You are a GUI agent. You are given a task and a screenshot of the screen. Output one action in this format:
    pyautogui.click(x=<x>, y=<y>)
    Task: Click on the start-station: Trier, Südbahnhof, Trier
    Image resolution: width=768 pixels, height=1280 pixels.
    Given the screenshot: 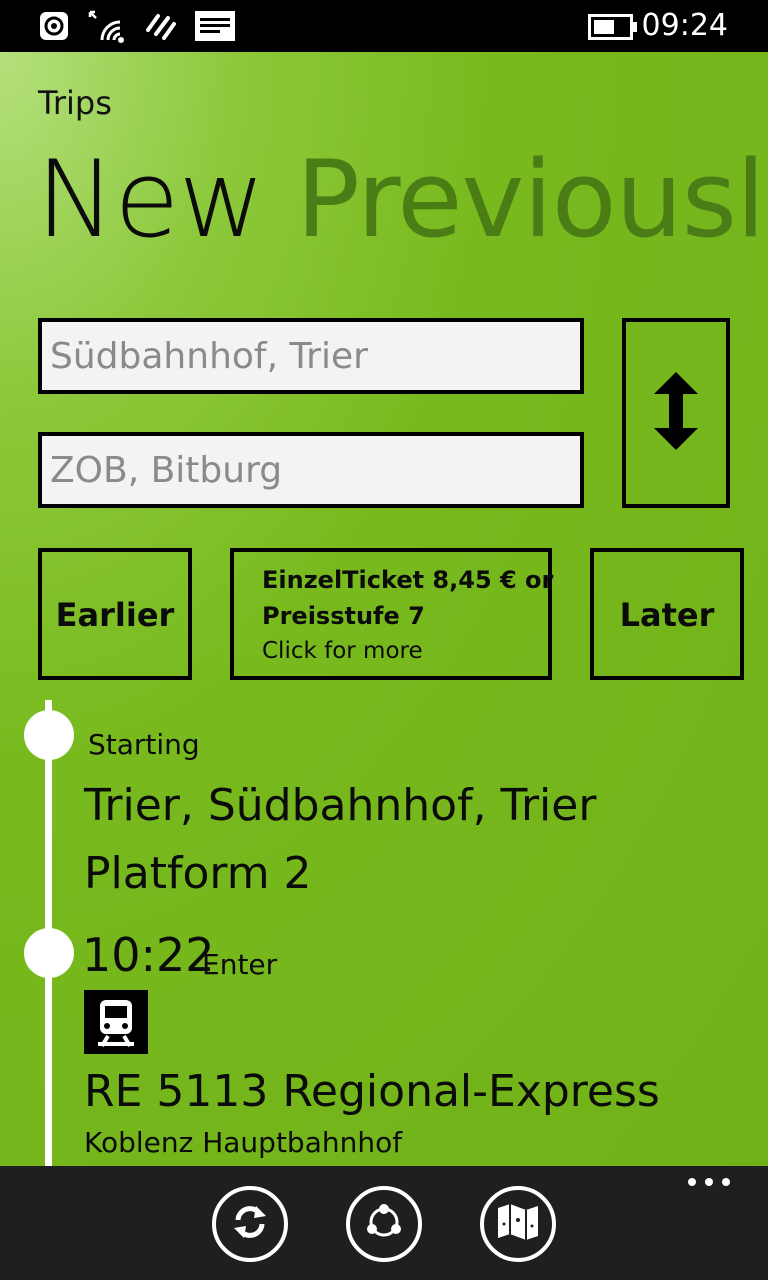 What is the action you would take?
    pyautogui.click(x=340, y=805)
    